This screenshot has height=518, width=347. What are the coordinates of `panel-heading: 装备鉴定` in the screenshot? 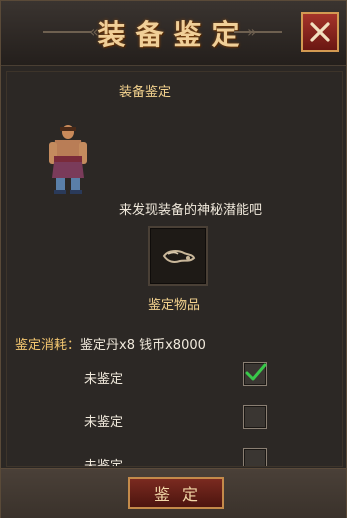 It's located at (145, 92).